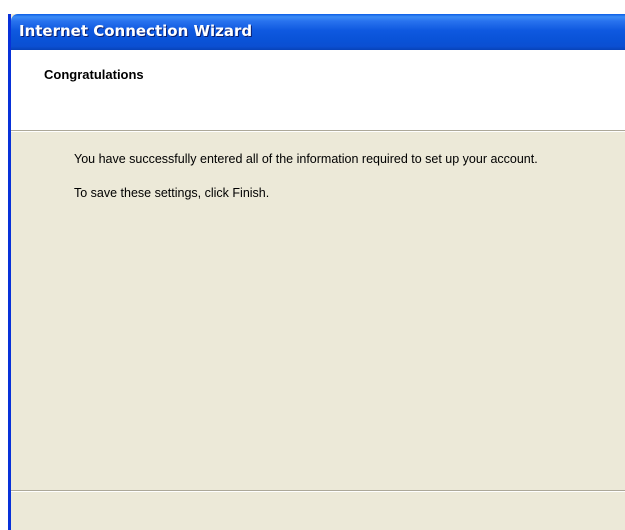  I want to click on page-title: Congratulations, so click(94, 74).